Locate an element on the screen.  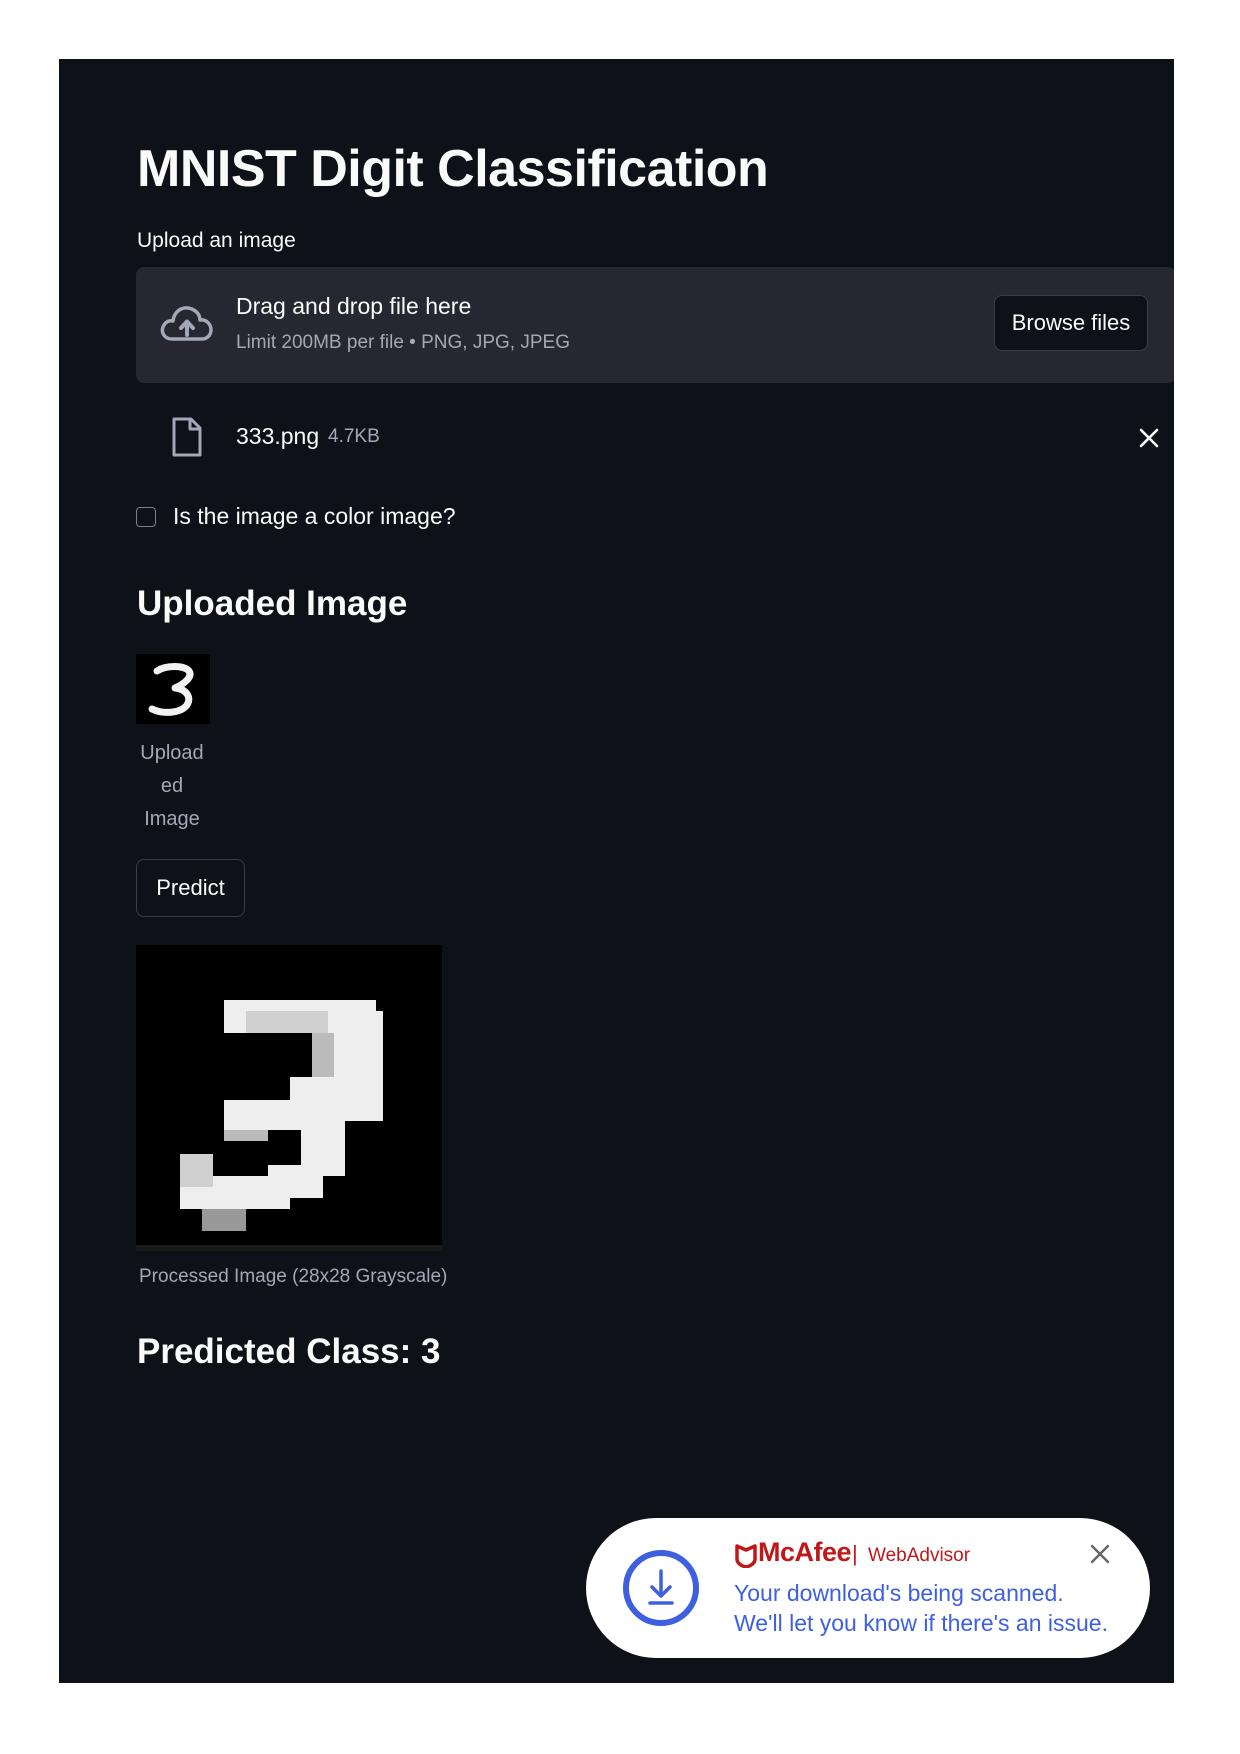
browse-files-button: Browse files is located at coordinates (1071, 323).